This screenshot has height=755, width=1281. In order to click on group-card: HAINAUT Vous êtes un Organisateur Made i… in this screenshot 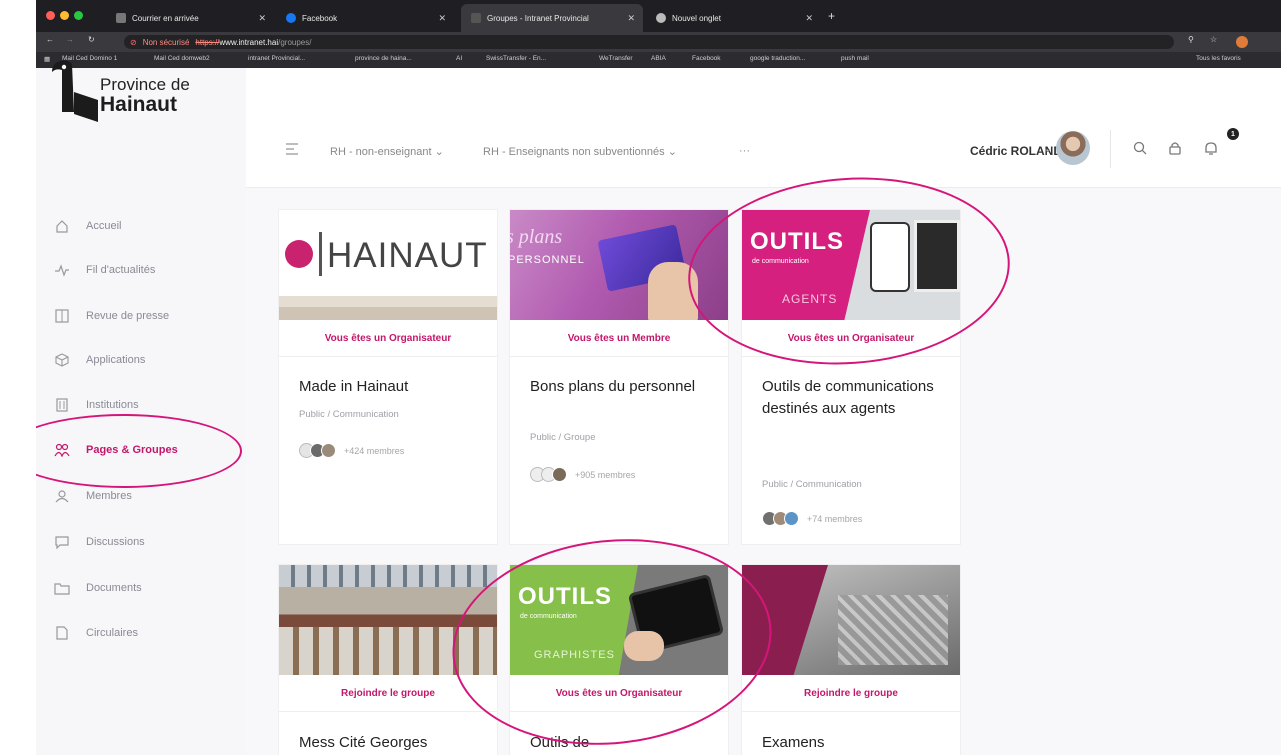, I will do `click(388, 377)`.